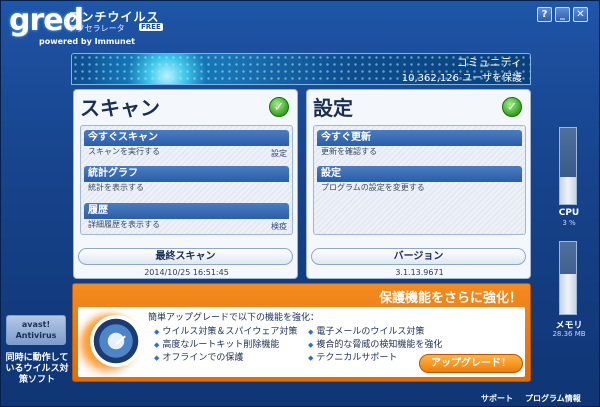 The image size is (600, 407). Describe the element at coordinates (419, 138) in the screenshot. I see `update-now-title: 今すぐ更新` at that location.